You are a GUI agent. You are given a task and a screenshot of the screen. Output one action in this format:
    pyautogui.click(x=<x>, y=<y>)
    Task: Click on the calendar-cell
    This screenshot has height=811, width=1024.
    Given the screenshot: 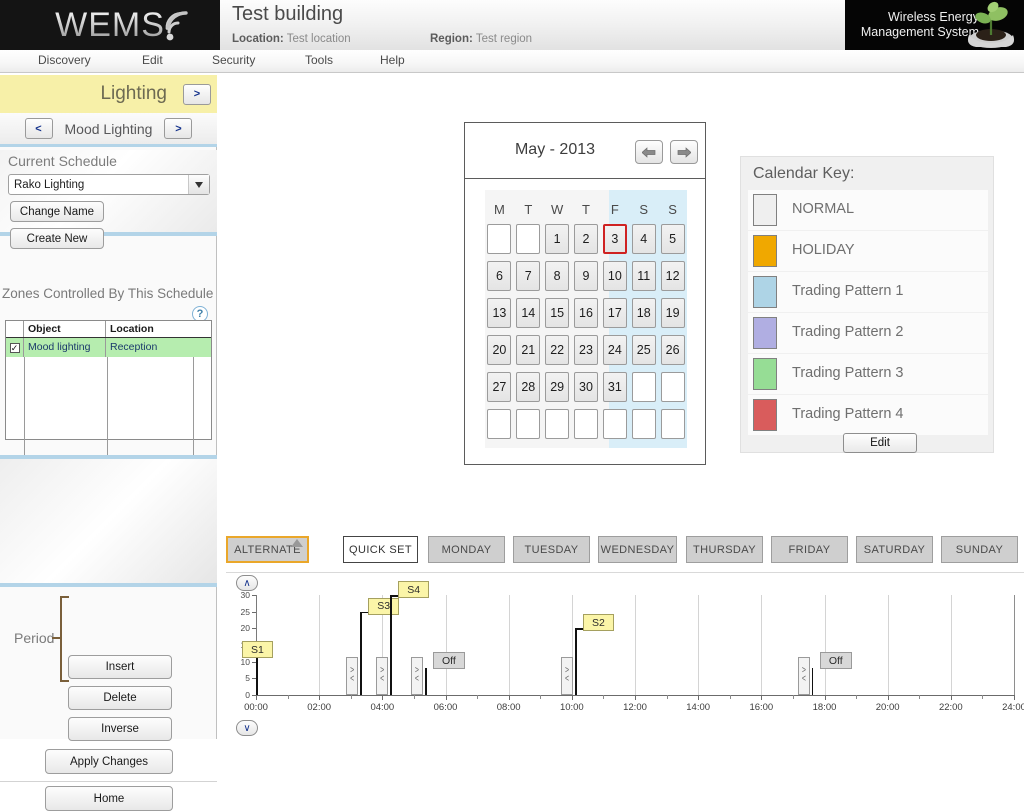 What is the action you would take?
    pyautogui.click(x=528, y=423)
    